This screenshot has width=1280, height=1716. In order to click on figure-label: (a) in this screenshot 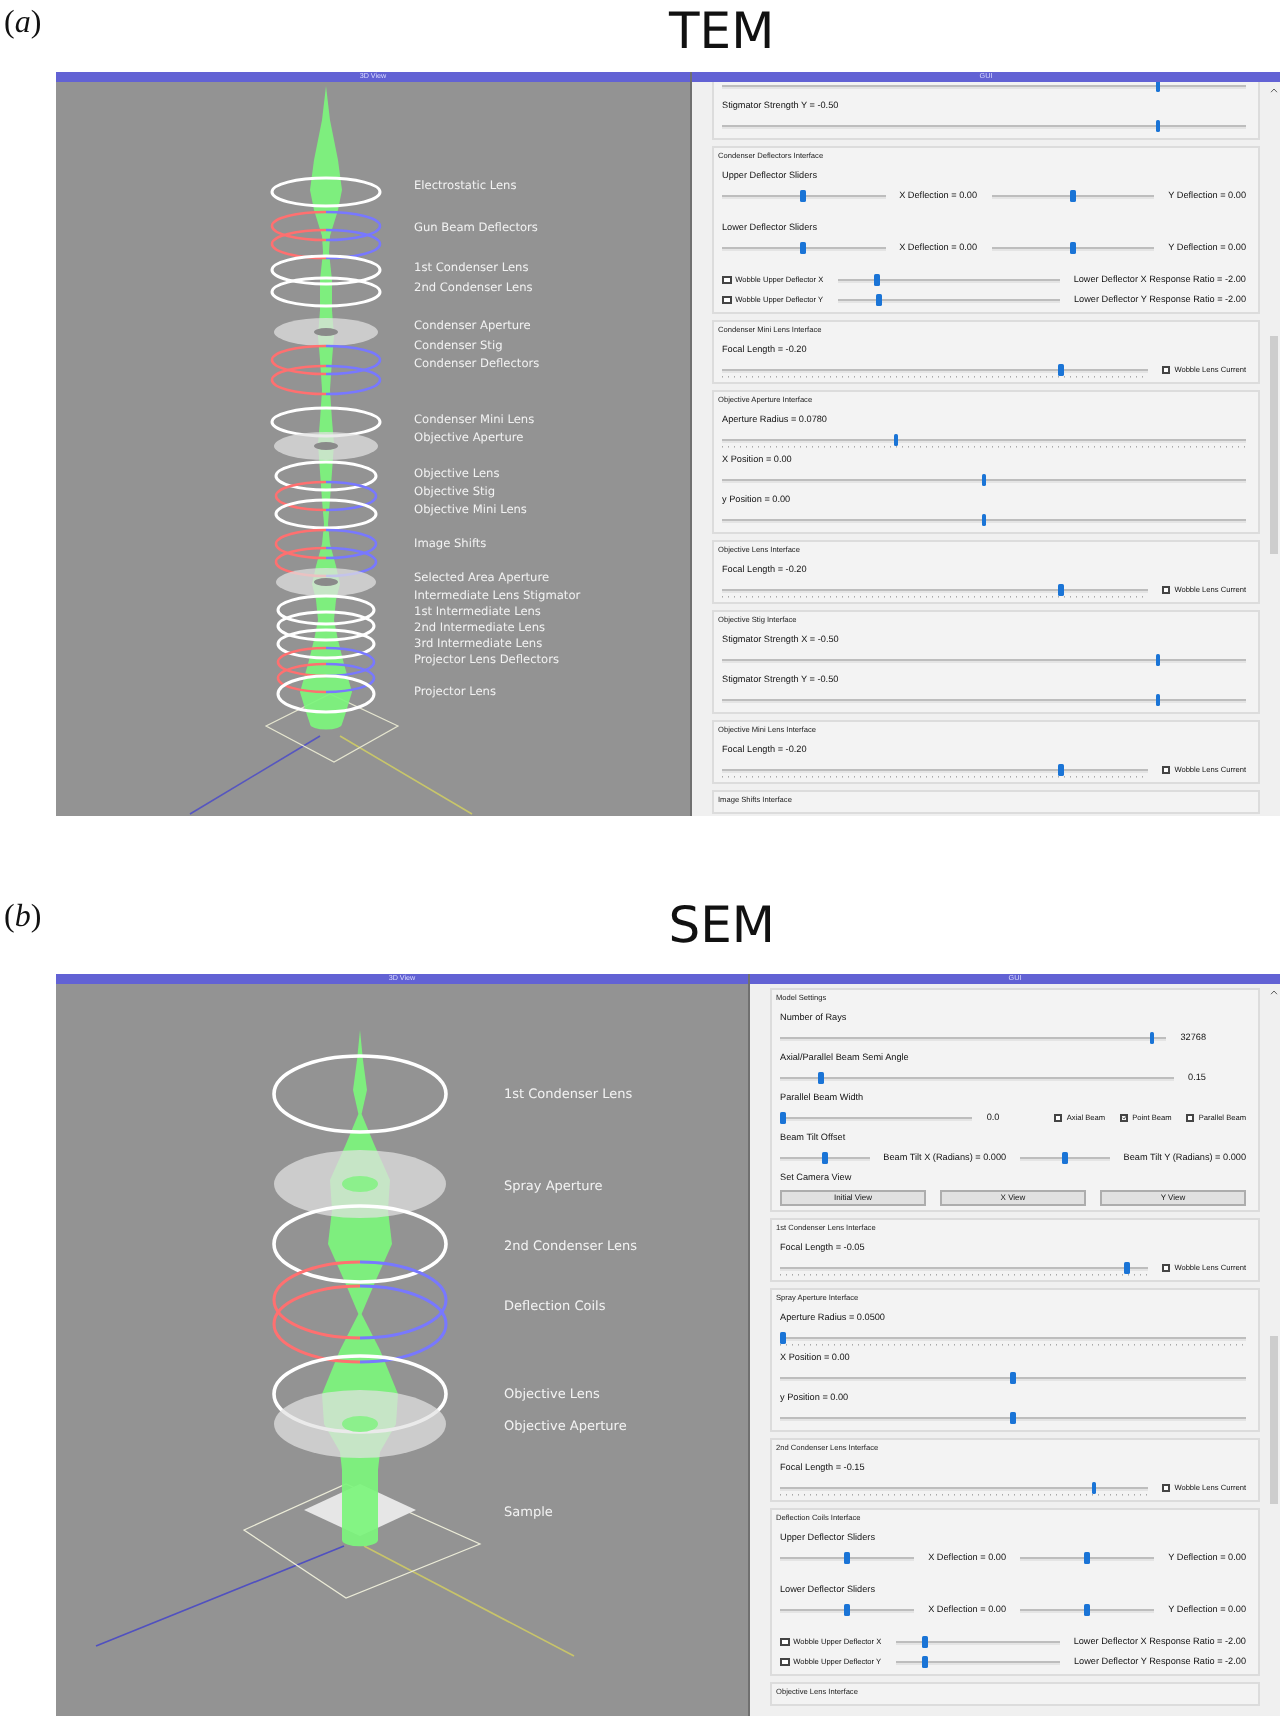, I will do `click(23, 24)`.